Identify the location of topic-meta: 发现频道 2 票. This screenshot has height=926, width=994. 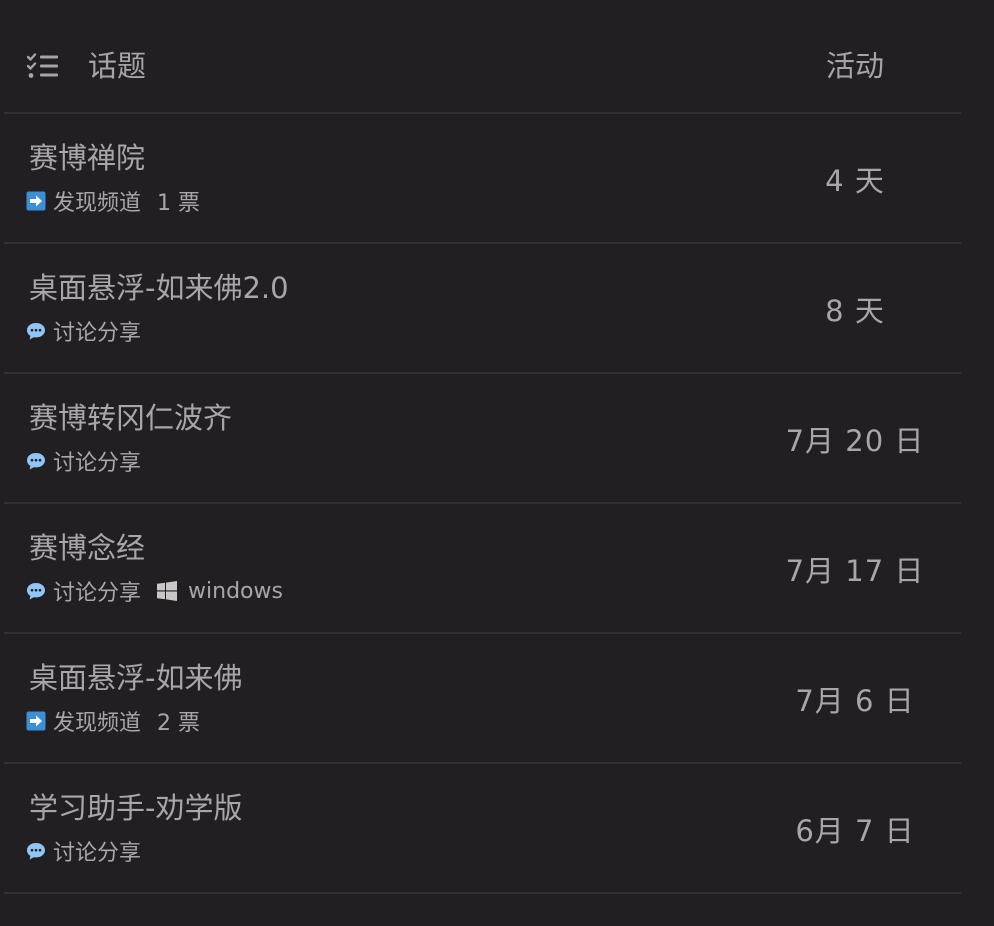
(113, 721).